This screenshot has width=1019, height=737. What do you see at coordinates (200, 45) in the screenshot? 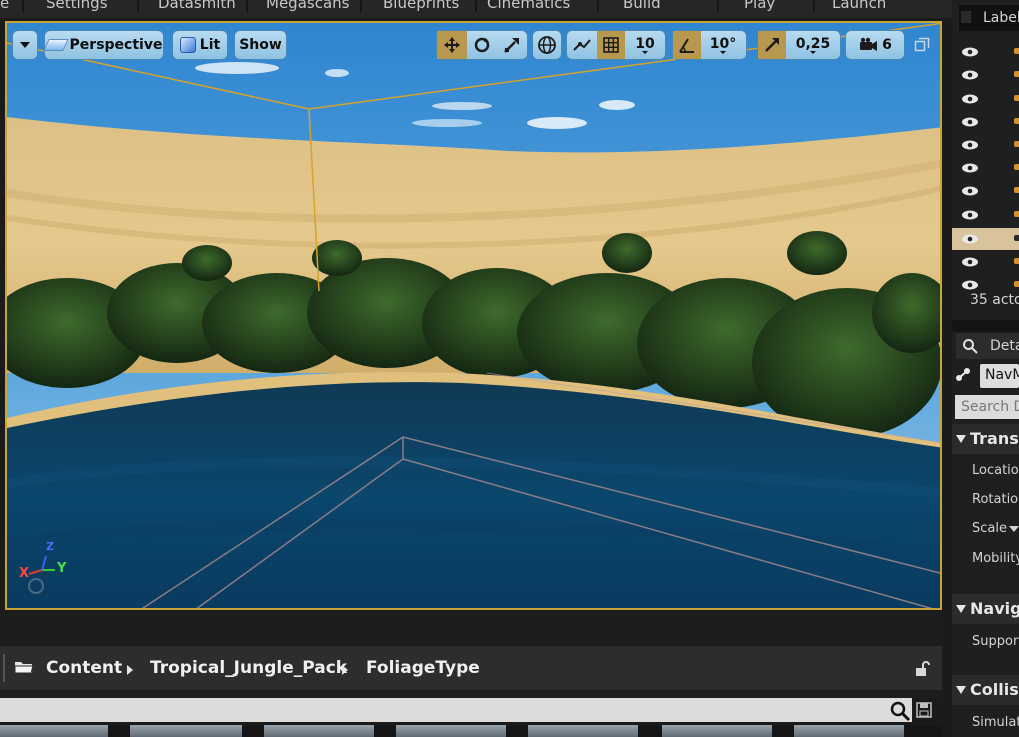
I see `view-mode-button: Lit` at bounding box center [200, 45].